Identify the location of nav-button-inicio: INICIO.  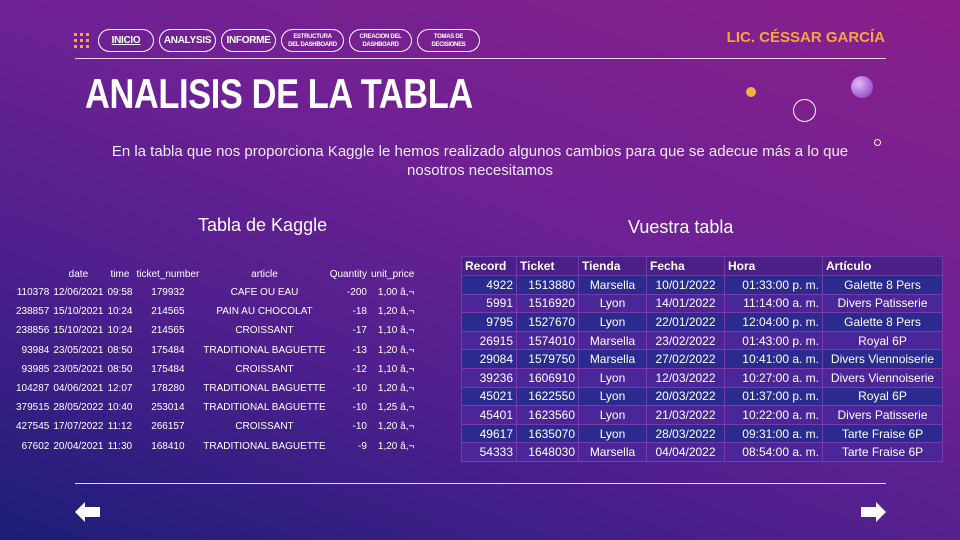
(126, 40).